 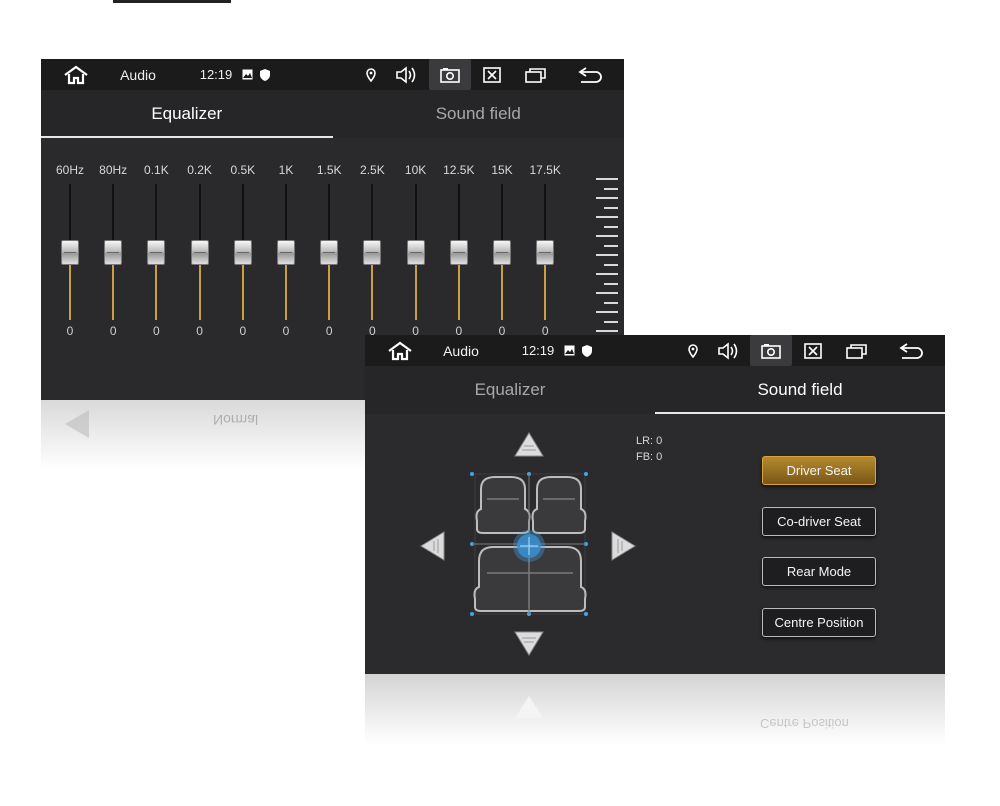 I want to click on level-scale, so click(x=607, y=255).